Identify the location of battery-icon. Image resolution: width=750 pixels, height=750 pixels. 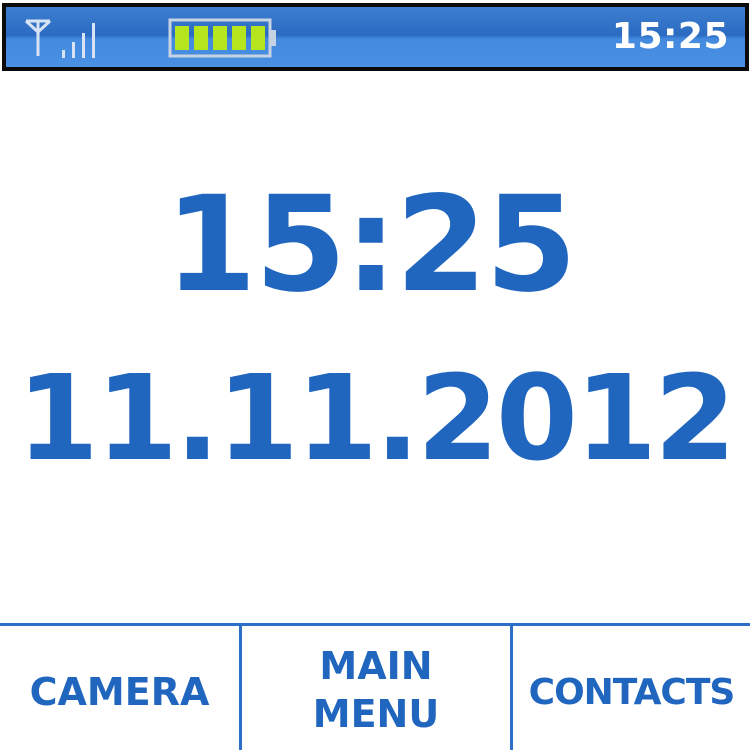
(222, 38).